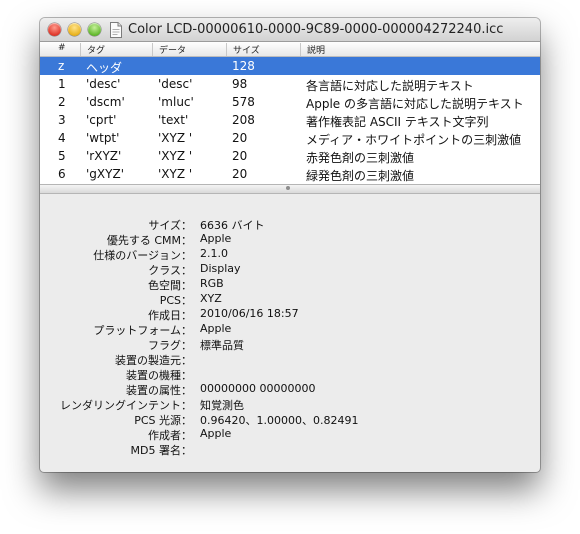  What do you see at coordinates (290, 404) in the screenshot?
I see `detail-rendering-intent: レンダリングインテント： 知覚測色` at bounding box center [290, 404].